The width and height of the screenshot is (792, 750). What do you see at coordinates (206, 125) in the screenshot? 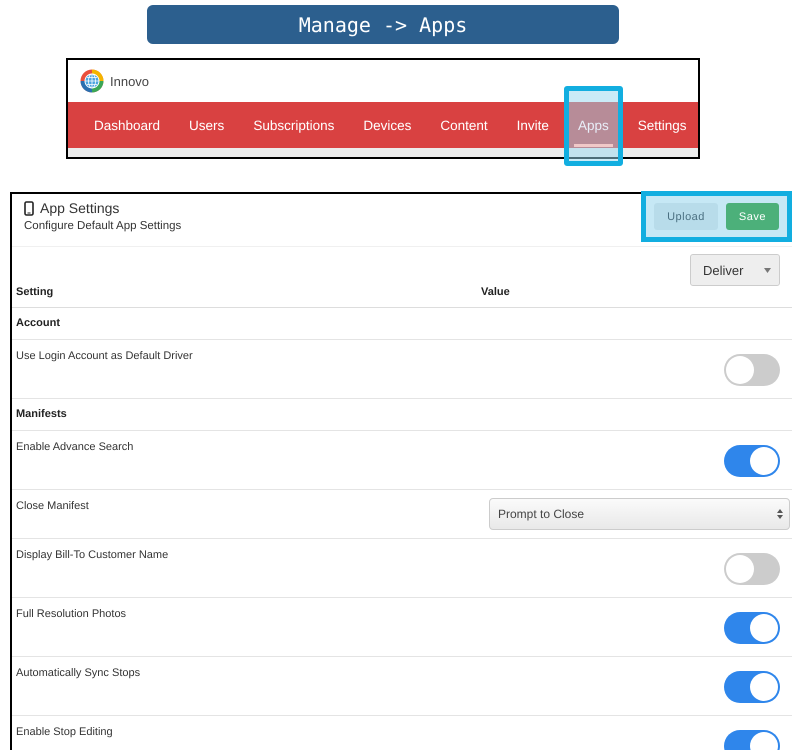
I see `nav-tab: Users` at bounding box center [206, 125].